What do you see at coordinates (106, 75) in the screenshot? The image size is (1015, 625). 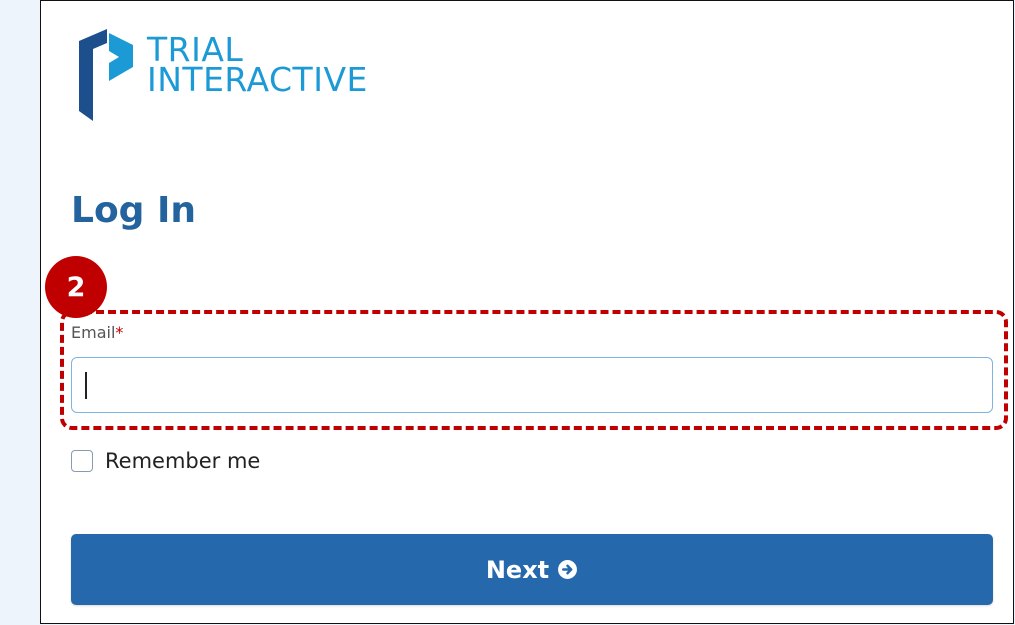 I see `trial-interactive-logo-mark-icon` at bounding box center [106, 75].